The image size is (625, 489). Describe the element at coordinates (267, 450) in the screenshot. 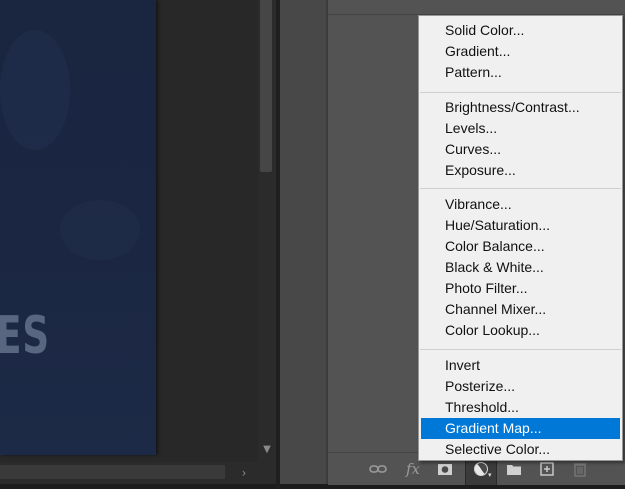

I see `scroll-down-arrow-icon: ▼` at that location.